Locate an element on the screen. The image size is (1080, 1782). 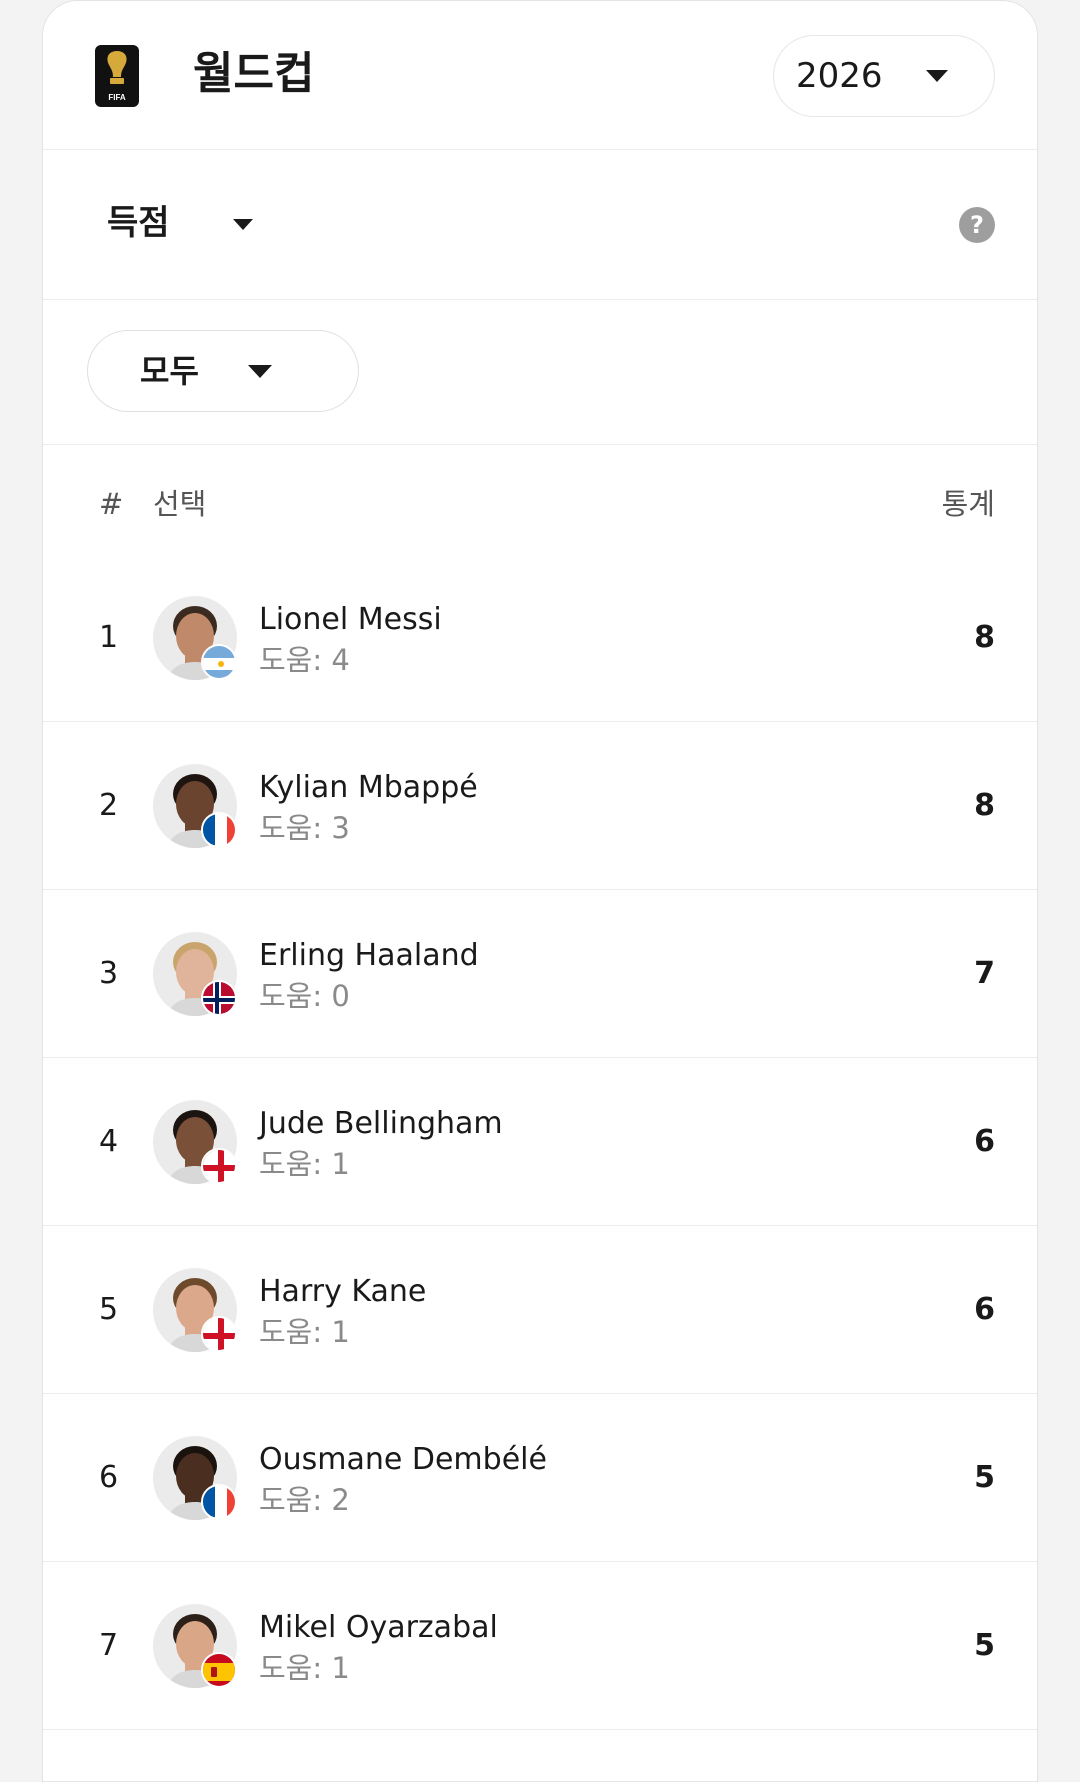
filter-row: 모두 is located at coordinates (540, 372).